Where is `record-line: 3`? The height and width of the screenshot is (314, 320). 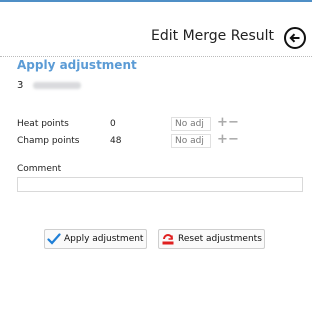 record-line: 3 is located at coordinates (49, 85).